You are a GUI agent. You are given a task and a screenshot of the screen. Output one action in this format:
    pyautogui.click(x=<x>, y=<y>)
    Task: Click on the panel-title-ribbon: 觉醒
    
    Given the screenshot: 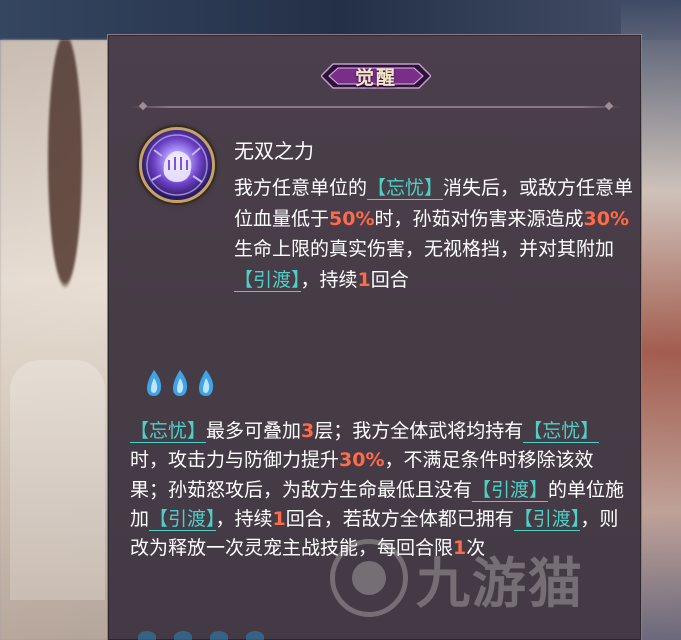 What is the action you would take?
    pyautogui.click(x=376, y=76)
    